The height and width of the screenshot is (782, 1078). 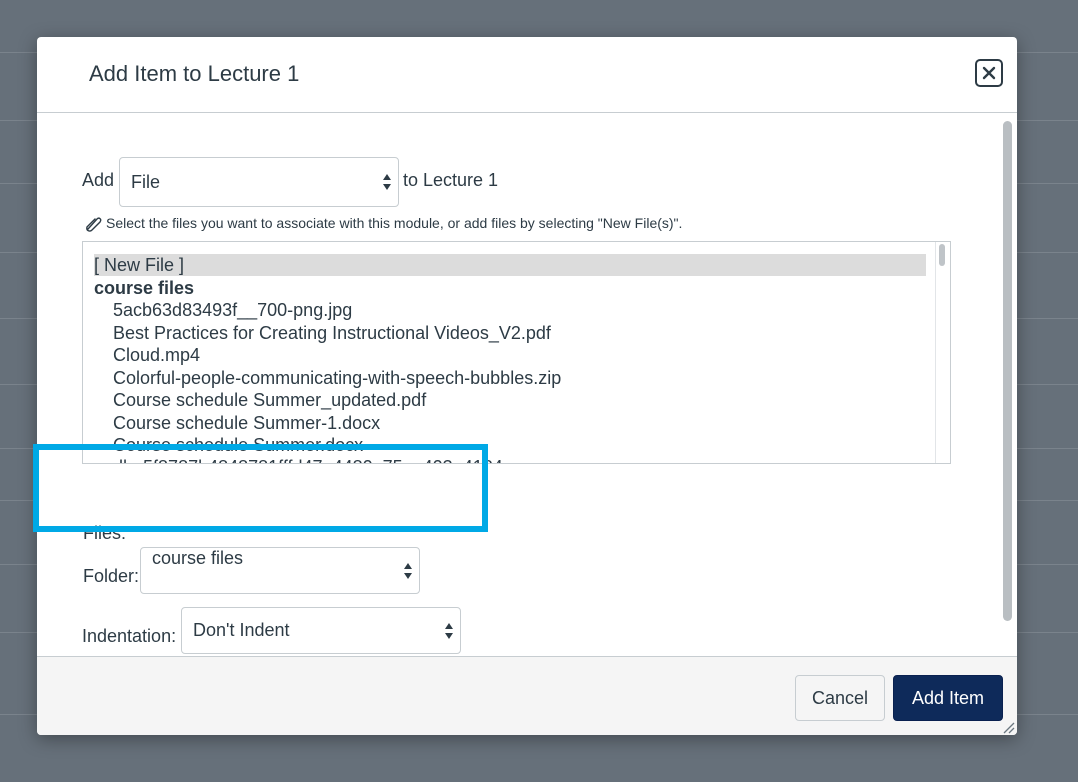 What do you see at coordinates (510, 265) in the screenshot?
I see `list-item-new-file: [ New File ]` at bounding box center [510, 265].